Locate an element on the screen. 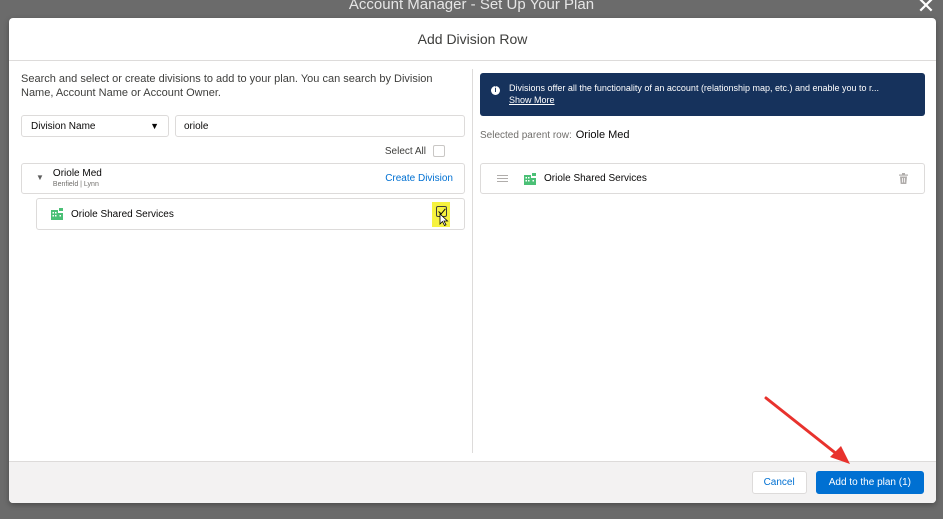 The height and width of the screenshot is (519, 943). cancel-button: Cancel is located at coordinates (779, 482).